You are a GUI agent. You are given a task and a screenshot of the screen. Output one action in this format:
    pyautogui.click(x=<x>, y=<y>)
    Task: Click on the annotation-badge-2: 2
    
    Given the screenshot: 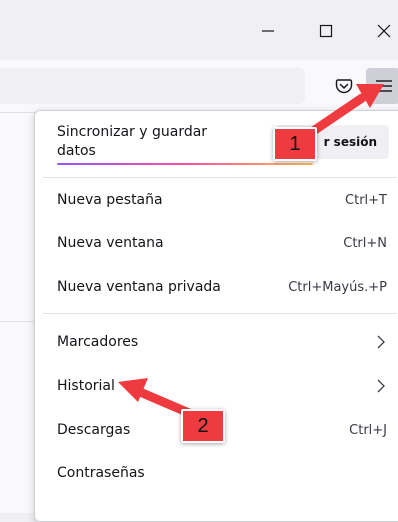 What is the action you would take?
    pyautogui.click(x=203, y=426)
    